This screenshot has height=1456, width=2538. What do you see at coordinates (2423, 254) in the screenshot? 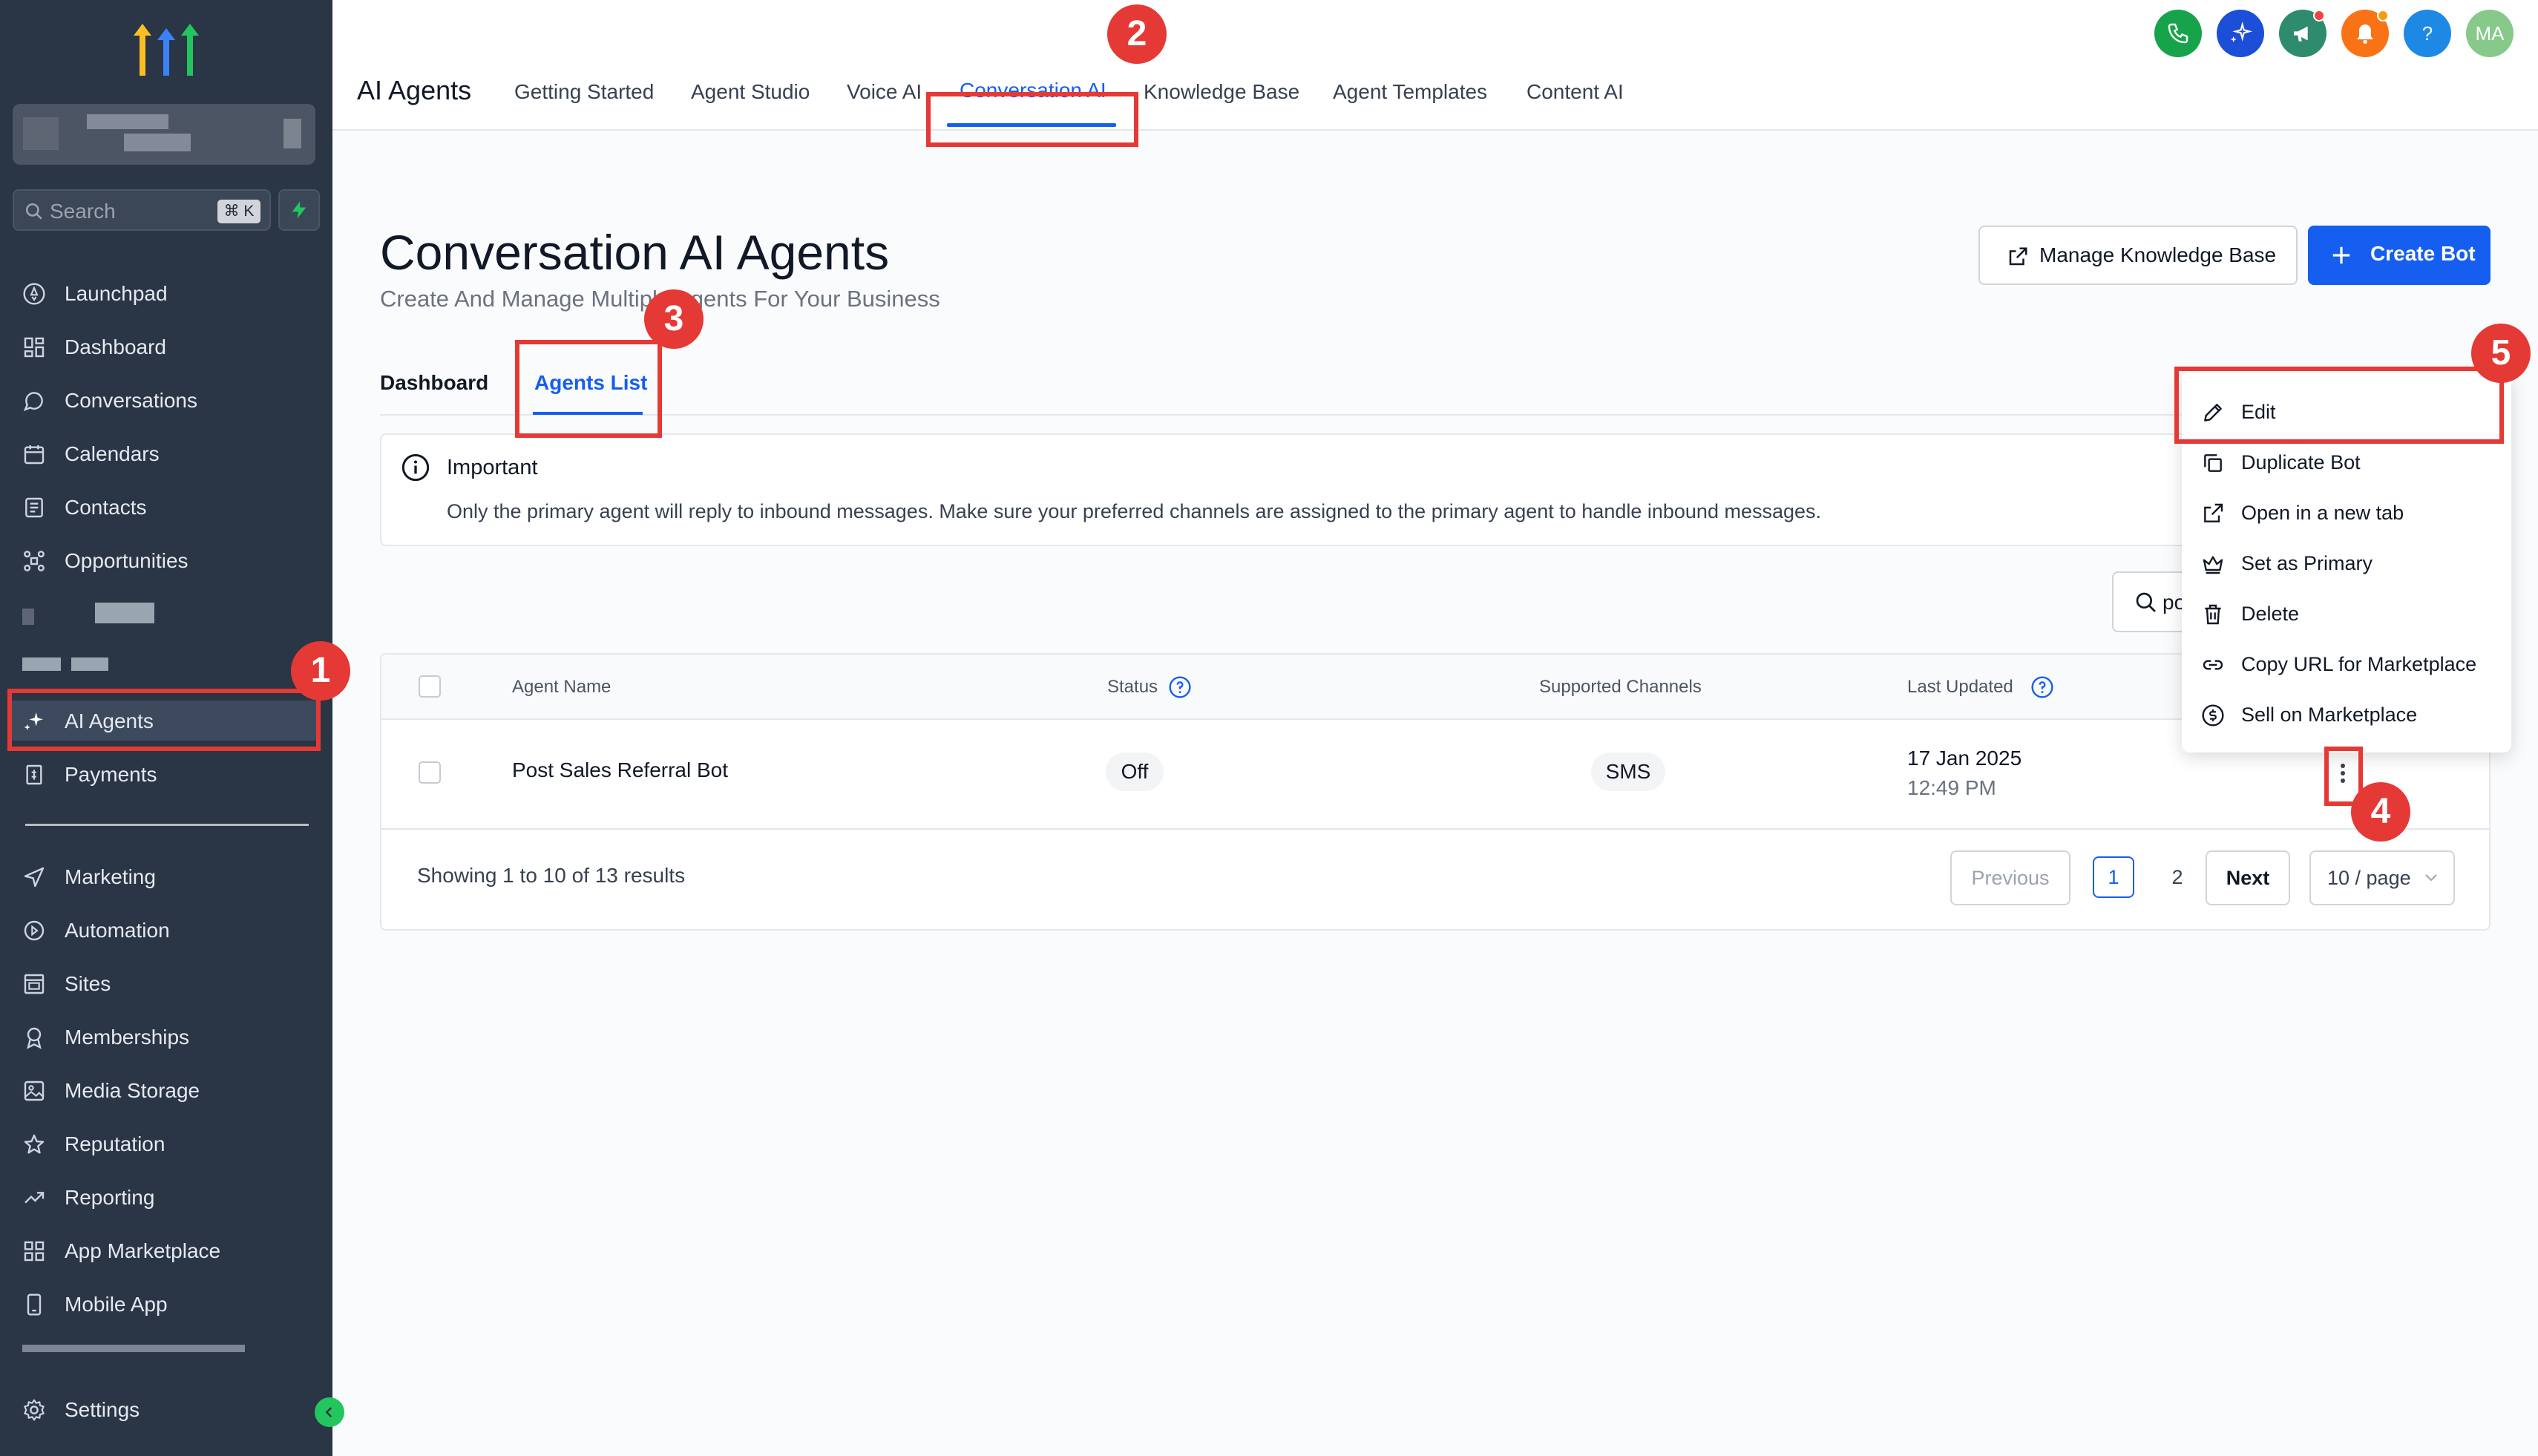
I see `create-bot-label: Create Bot` at bounding box center [2423, 254].